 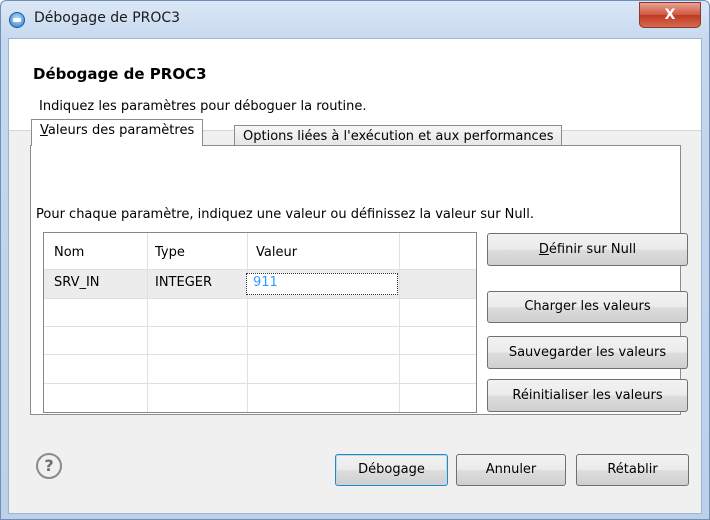 What do you see at coordinates (77, 282) in the screenshot?
I see `cell-nom: SRV_IN` at bounding box center [77, 282].